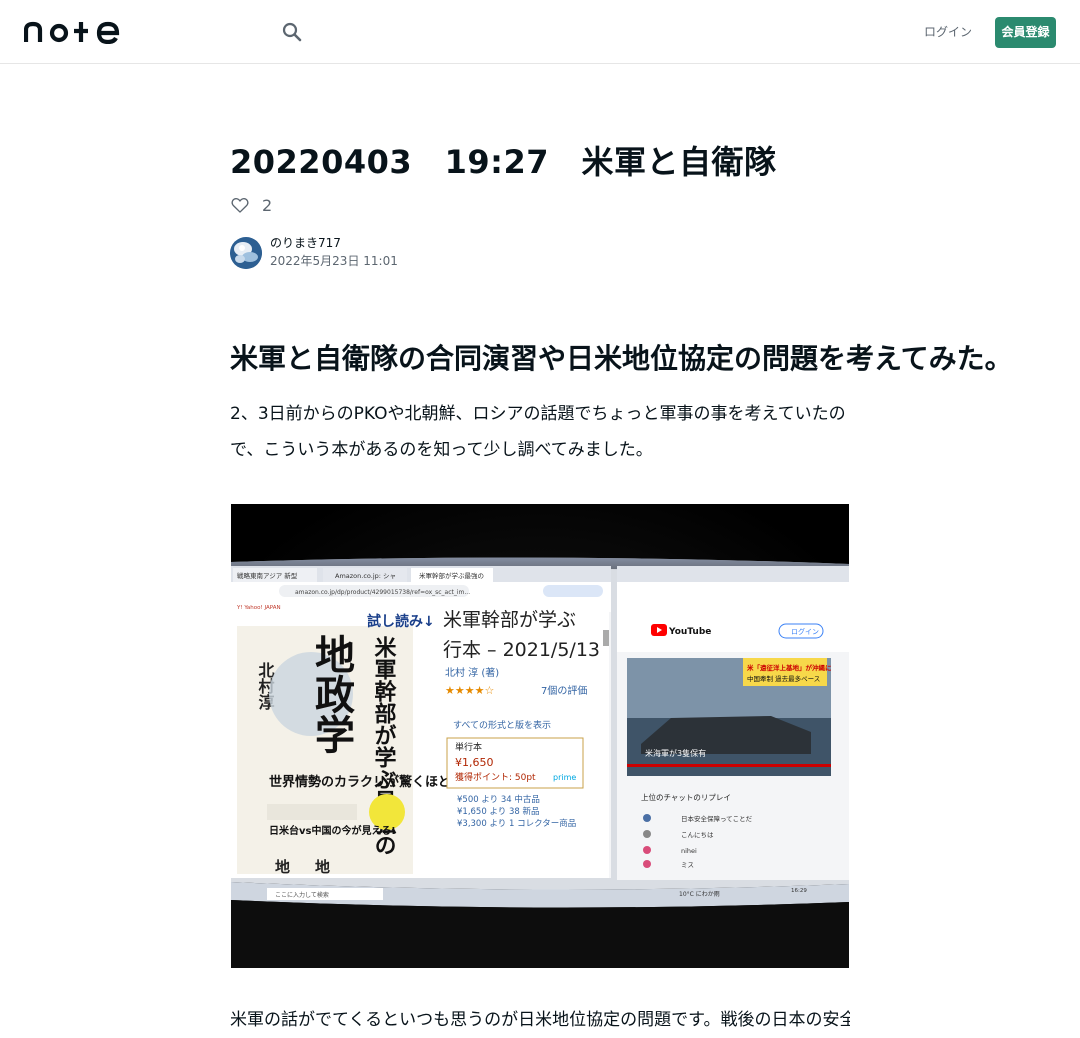 The image size is (1080, 1038). I want to click on photo-author-line: 北村 淳 (著), so click(472, 672).